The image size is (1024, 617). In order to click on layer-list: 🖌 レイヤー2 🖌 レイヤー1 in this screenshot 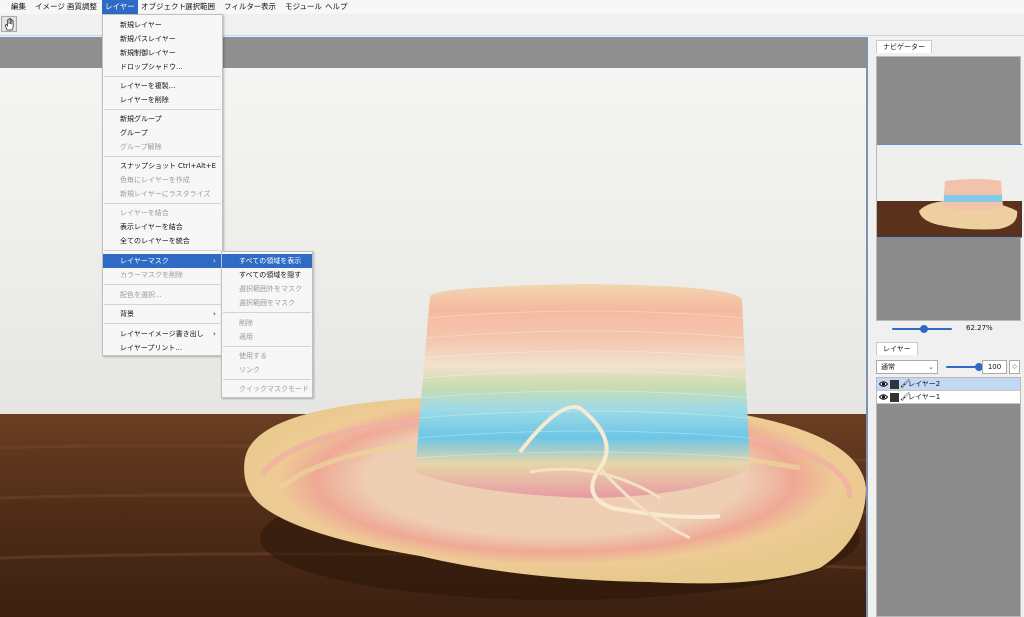, I will do `click(948, 497)`.